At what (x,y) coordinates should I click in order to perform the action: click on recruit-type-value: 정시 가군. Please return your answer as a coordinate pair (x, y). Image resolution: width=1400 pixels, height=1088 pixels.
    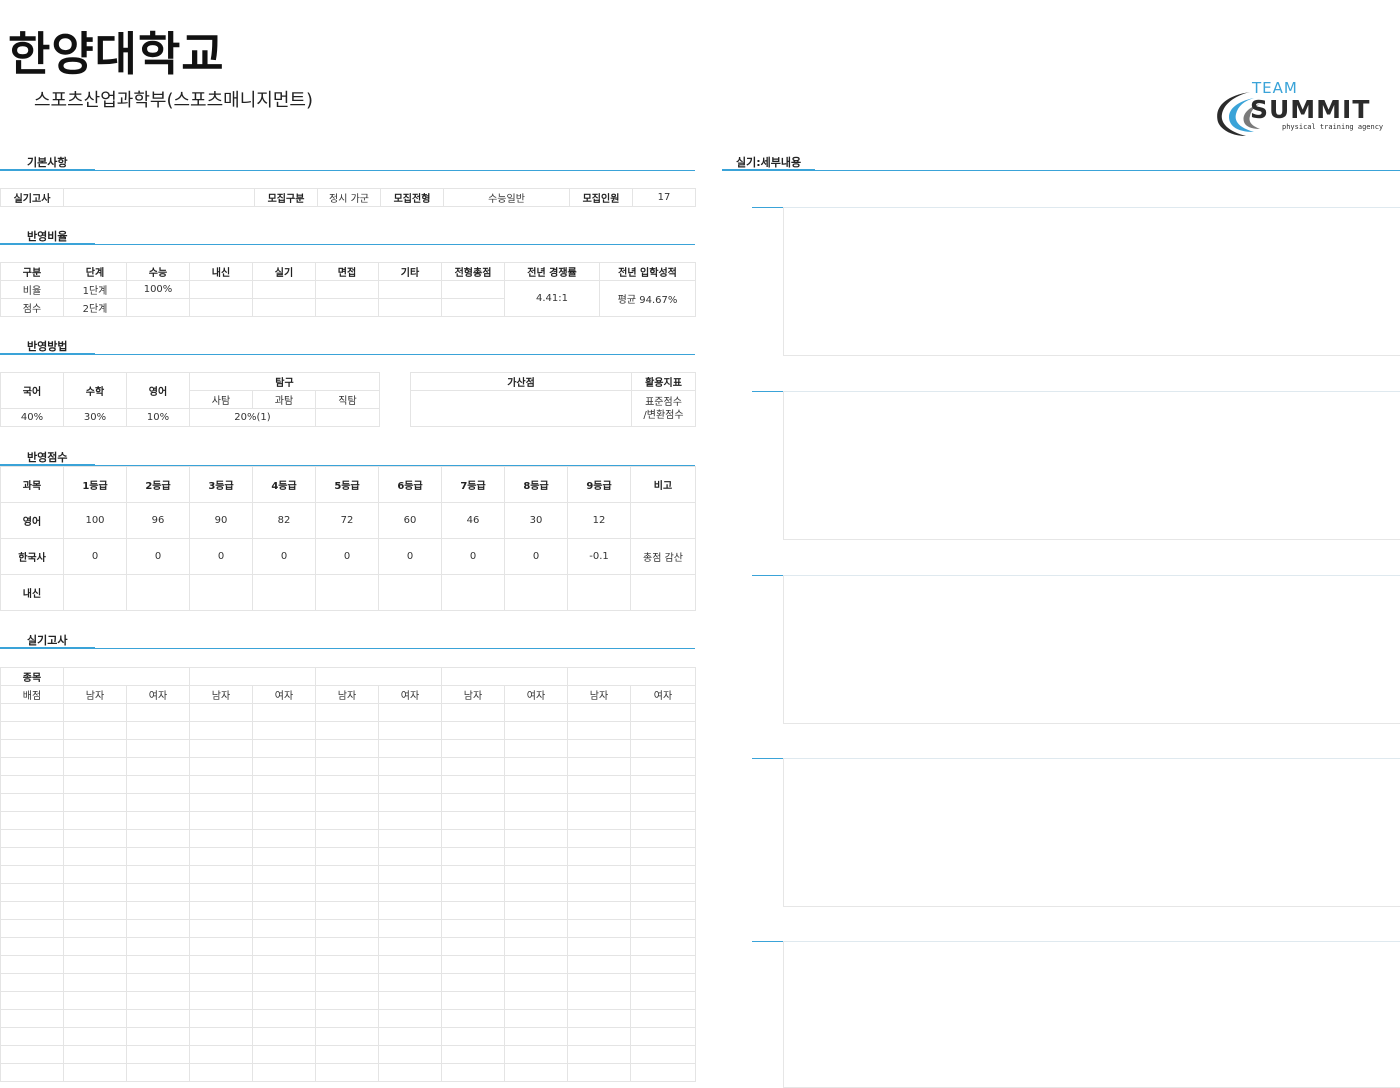
    Looking at the image, I should click on (349, 197).